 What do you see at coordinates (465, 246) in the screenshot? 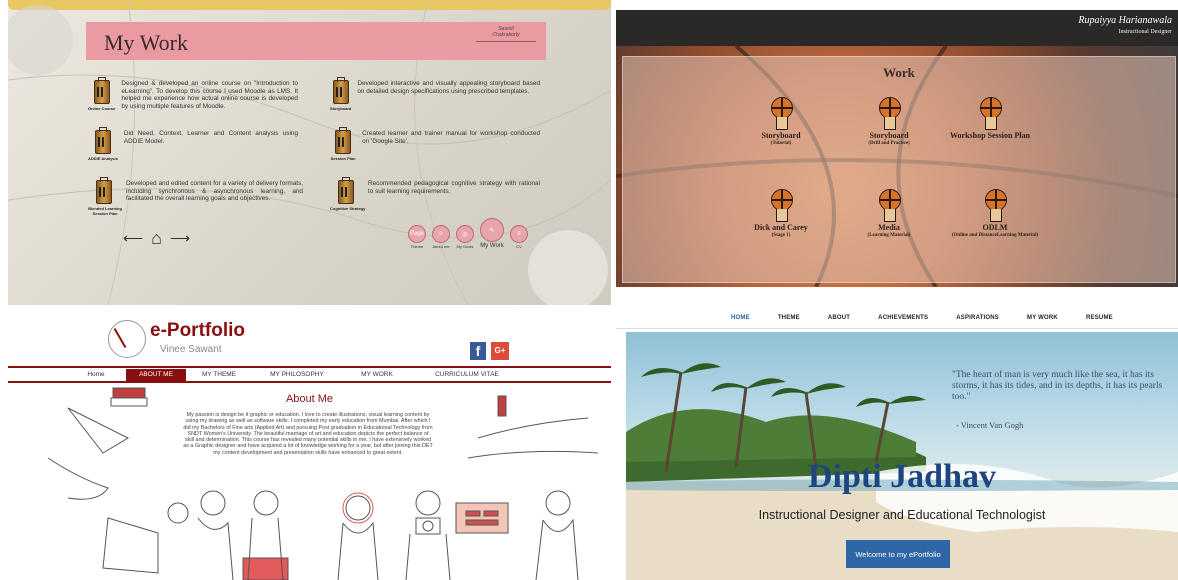
I see `nav-circle-label: My Goals` at bounding box center [465, 246].